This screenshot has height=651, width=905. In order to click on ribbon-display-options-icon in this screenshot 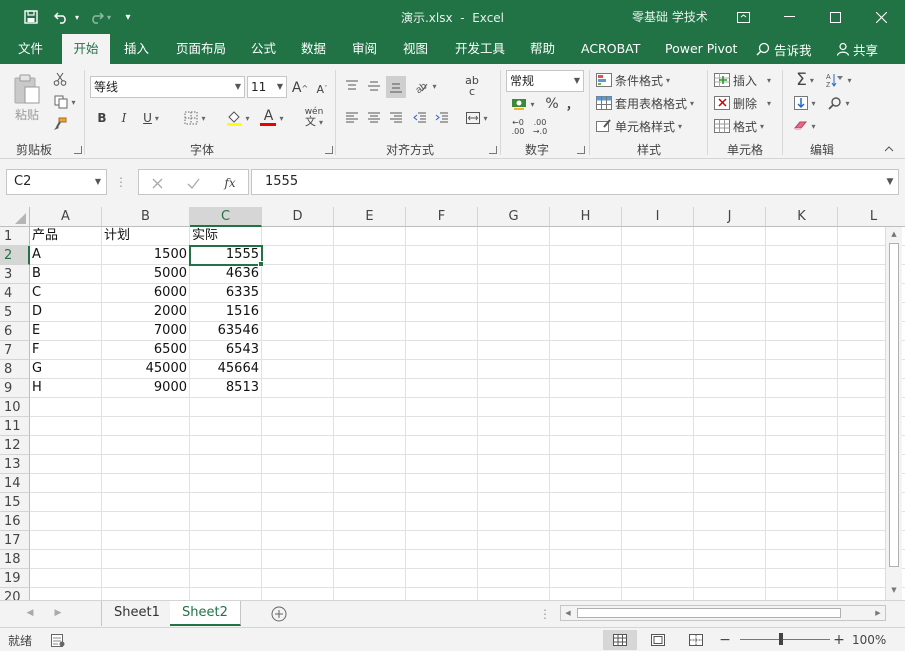, I will do `click(743, 17)`.